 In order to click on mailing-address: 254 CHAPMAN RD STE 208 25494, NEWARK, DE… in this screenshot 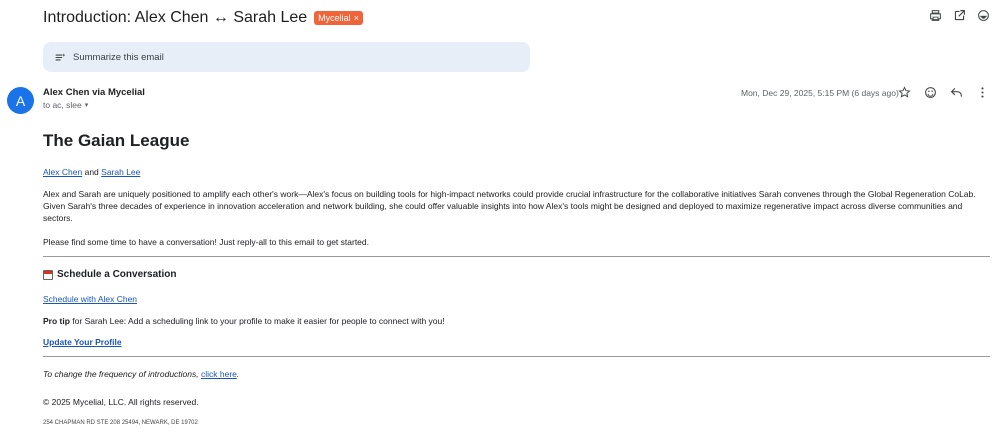, I will do `click(120, 423)`.